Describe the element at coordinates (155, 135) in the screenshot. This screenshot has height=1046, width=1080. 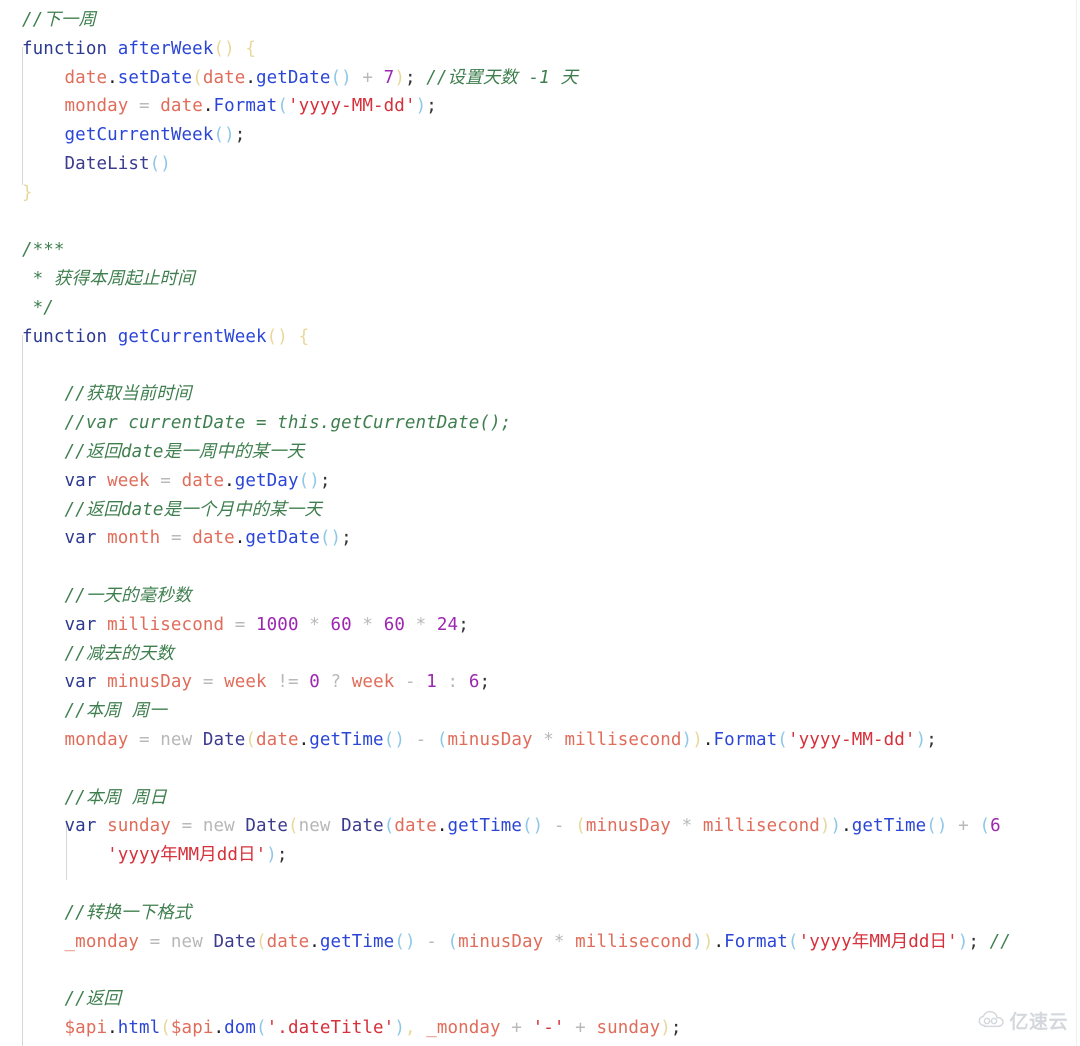
I see `code-line: getCurrentWeek();` at that location.